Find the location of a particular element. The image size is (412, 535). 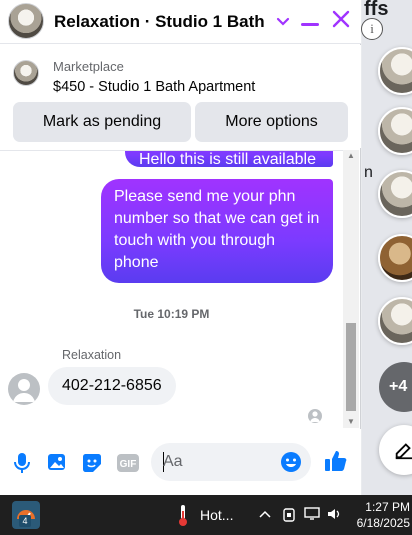

meet-now-icon is located at coordinates (289, 516).